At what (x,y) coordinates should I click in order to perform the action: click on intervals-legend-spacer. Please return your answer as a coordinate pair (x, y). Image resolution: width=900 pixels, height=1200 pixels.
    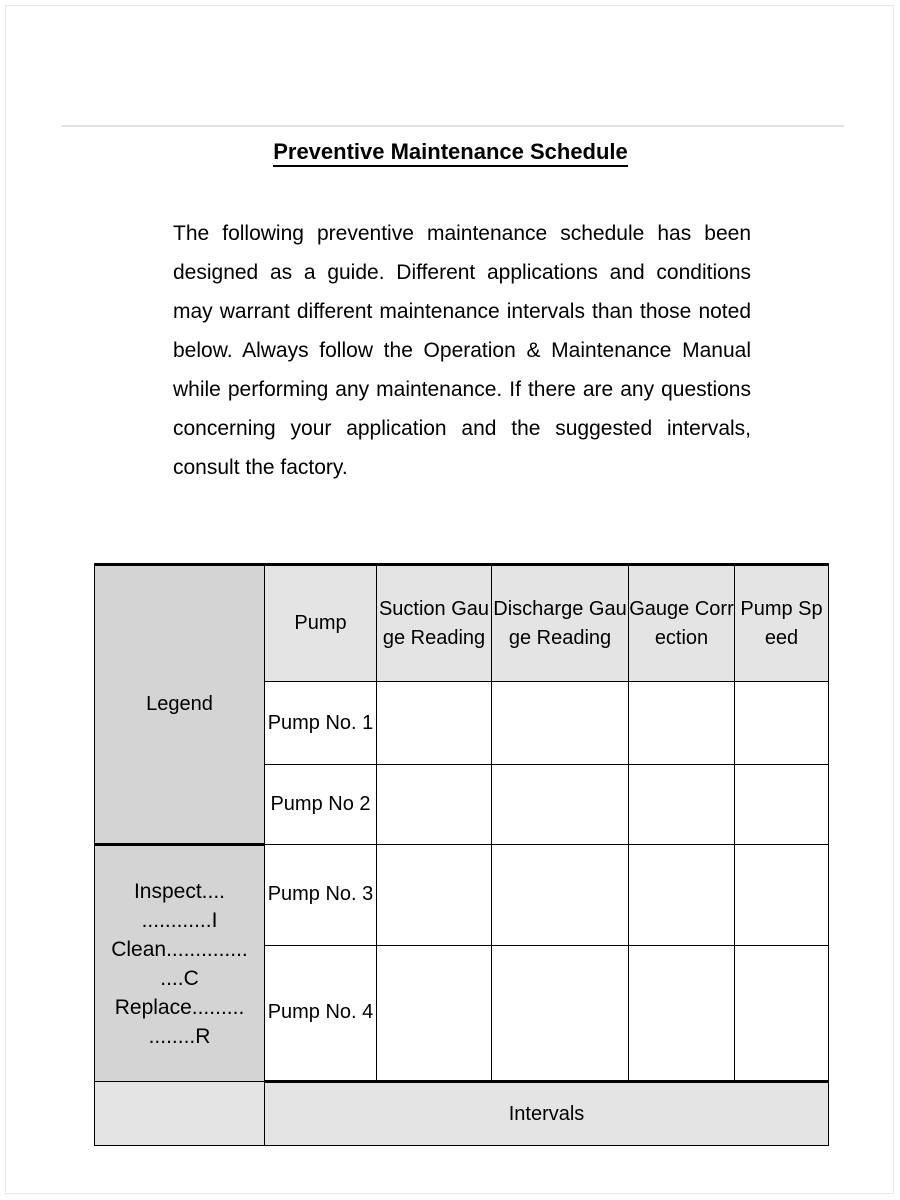
    Looking at the image, I should click on (179, 1113).